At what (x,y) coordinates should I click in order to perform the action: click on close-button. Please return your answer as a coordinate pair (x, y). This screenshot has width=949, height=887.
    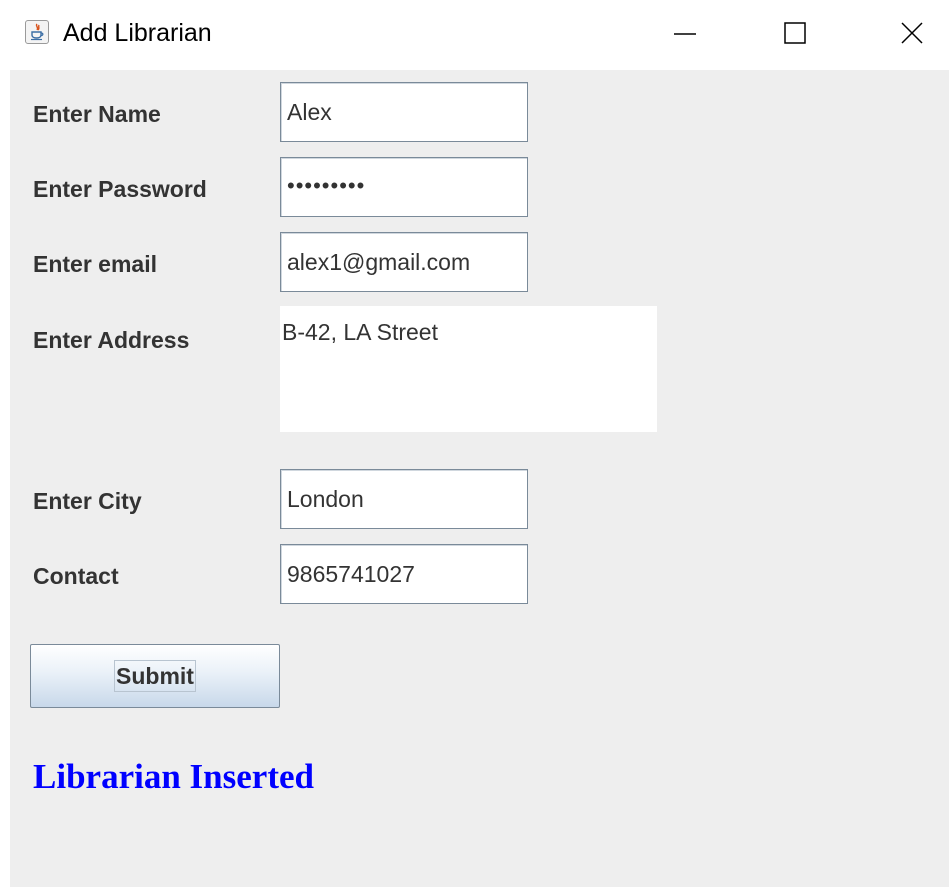
    Looking at the image, I should click on (912, 33).